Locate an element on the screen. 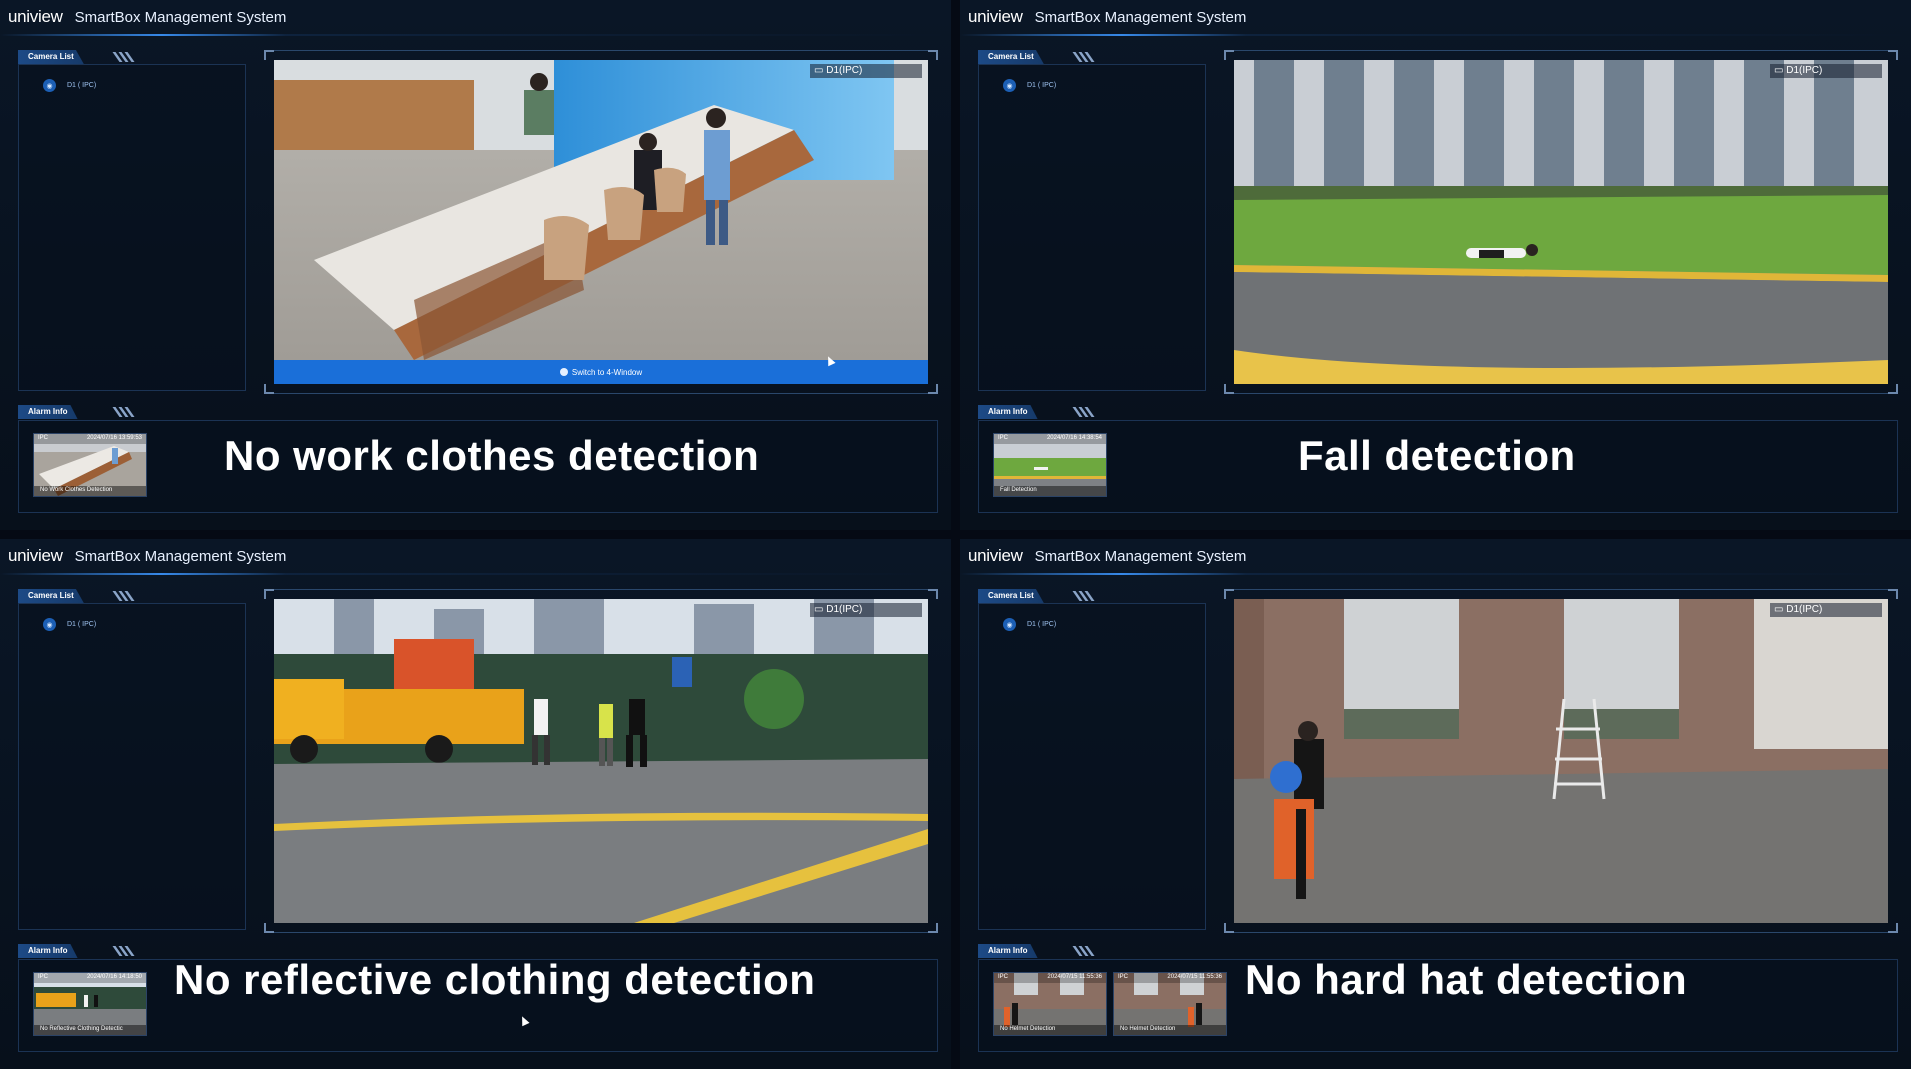 The image size is (1911, 1069). alarm-time: 2024/07/16 14:38:54 is located at coordinates (1074, 438).